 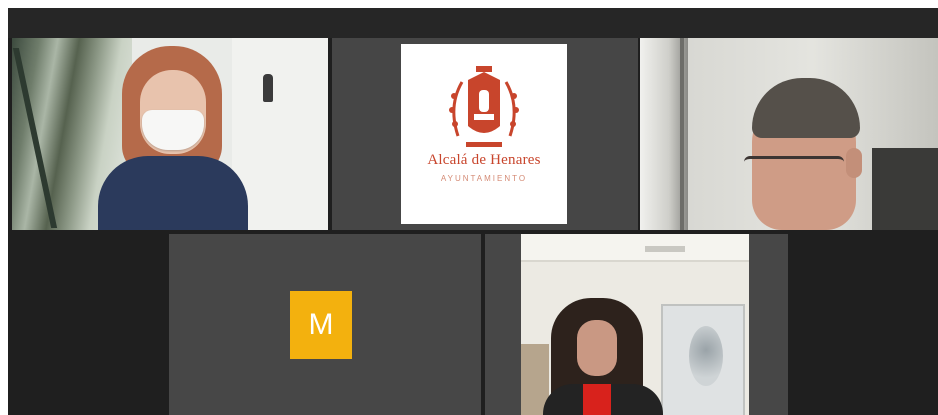 What do you see at coordinates (635, 248) in the screenshot?
I see `background-ceiling` at bounding box center [635, 248].